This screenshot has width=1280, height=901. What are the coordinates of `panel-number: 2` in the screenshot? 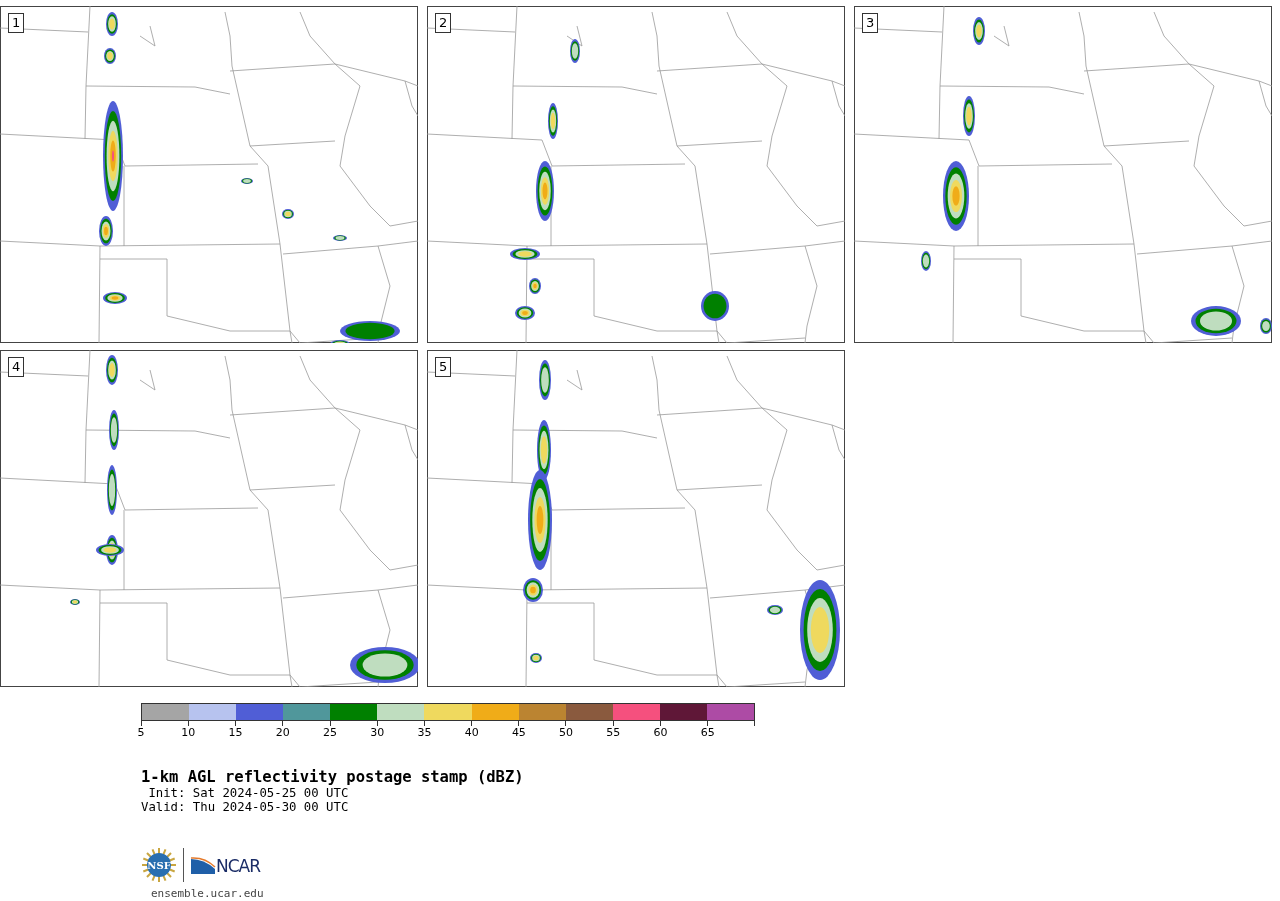 It's located at (443, 23).